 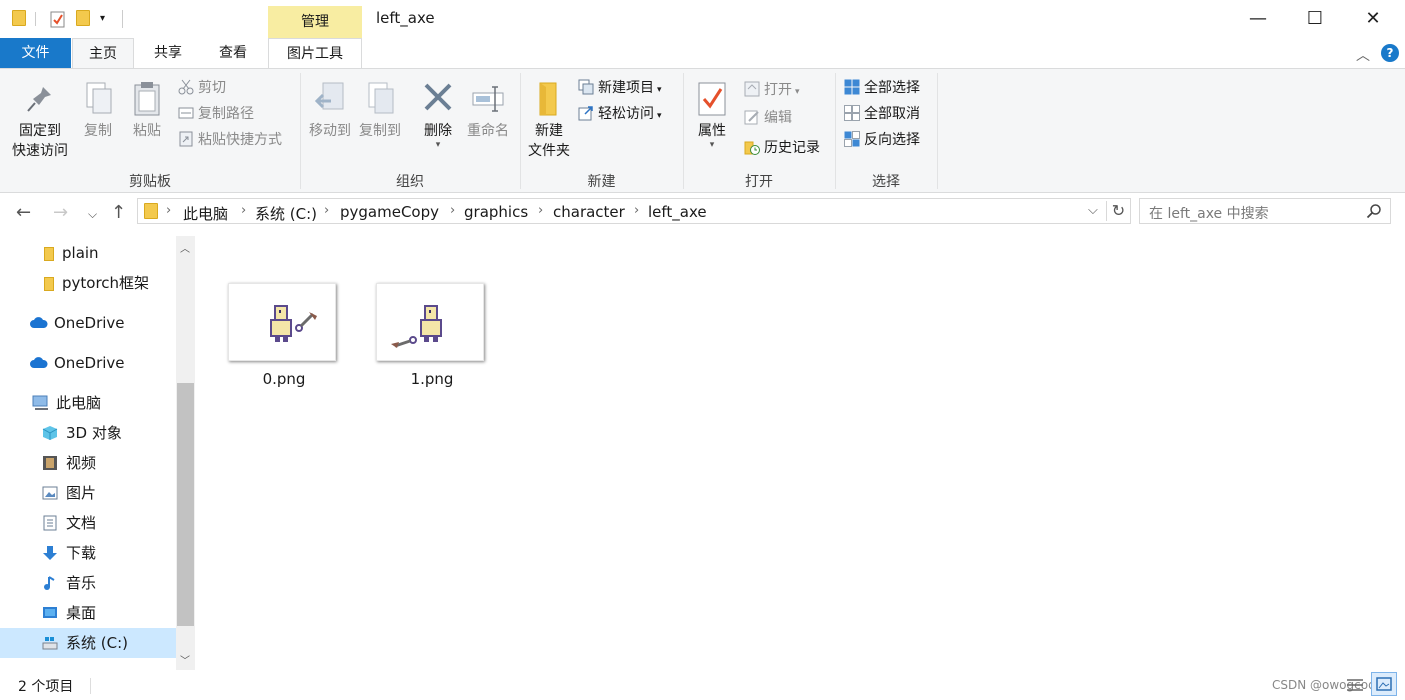 I want to click on invert-selection-button: 反向选择, so click(x=882, y=140).